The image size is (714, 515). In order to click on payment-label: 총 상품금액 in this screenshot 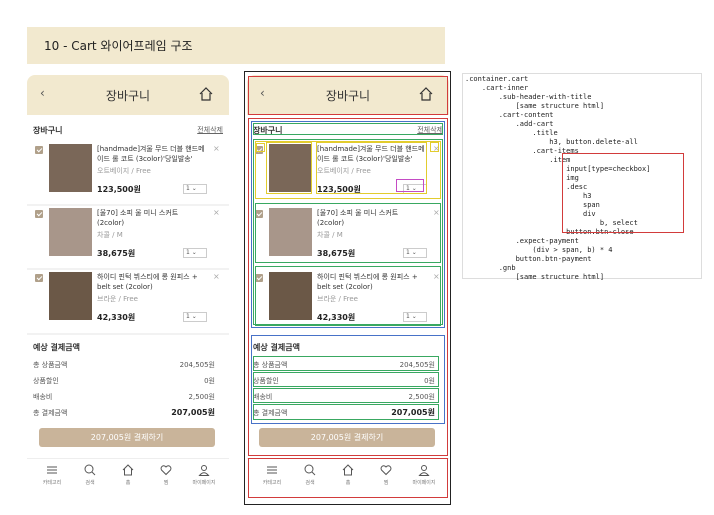, I will do `click(50, 365)`.